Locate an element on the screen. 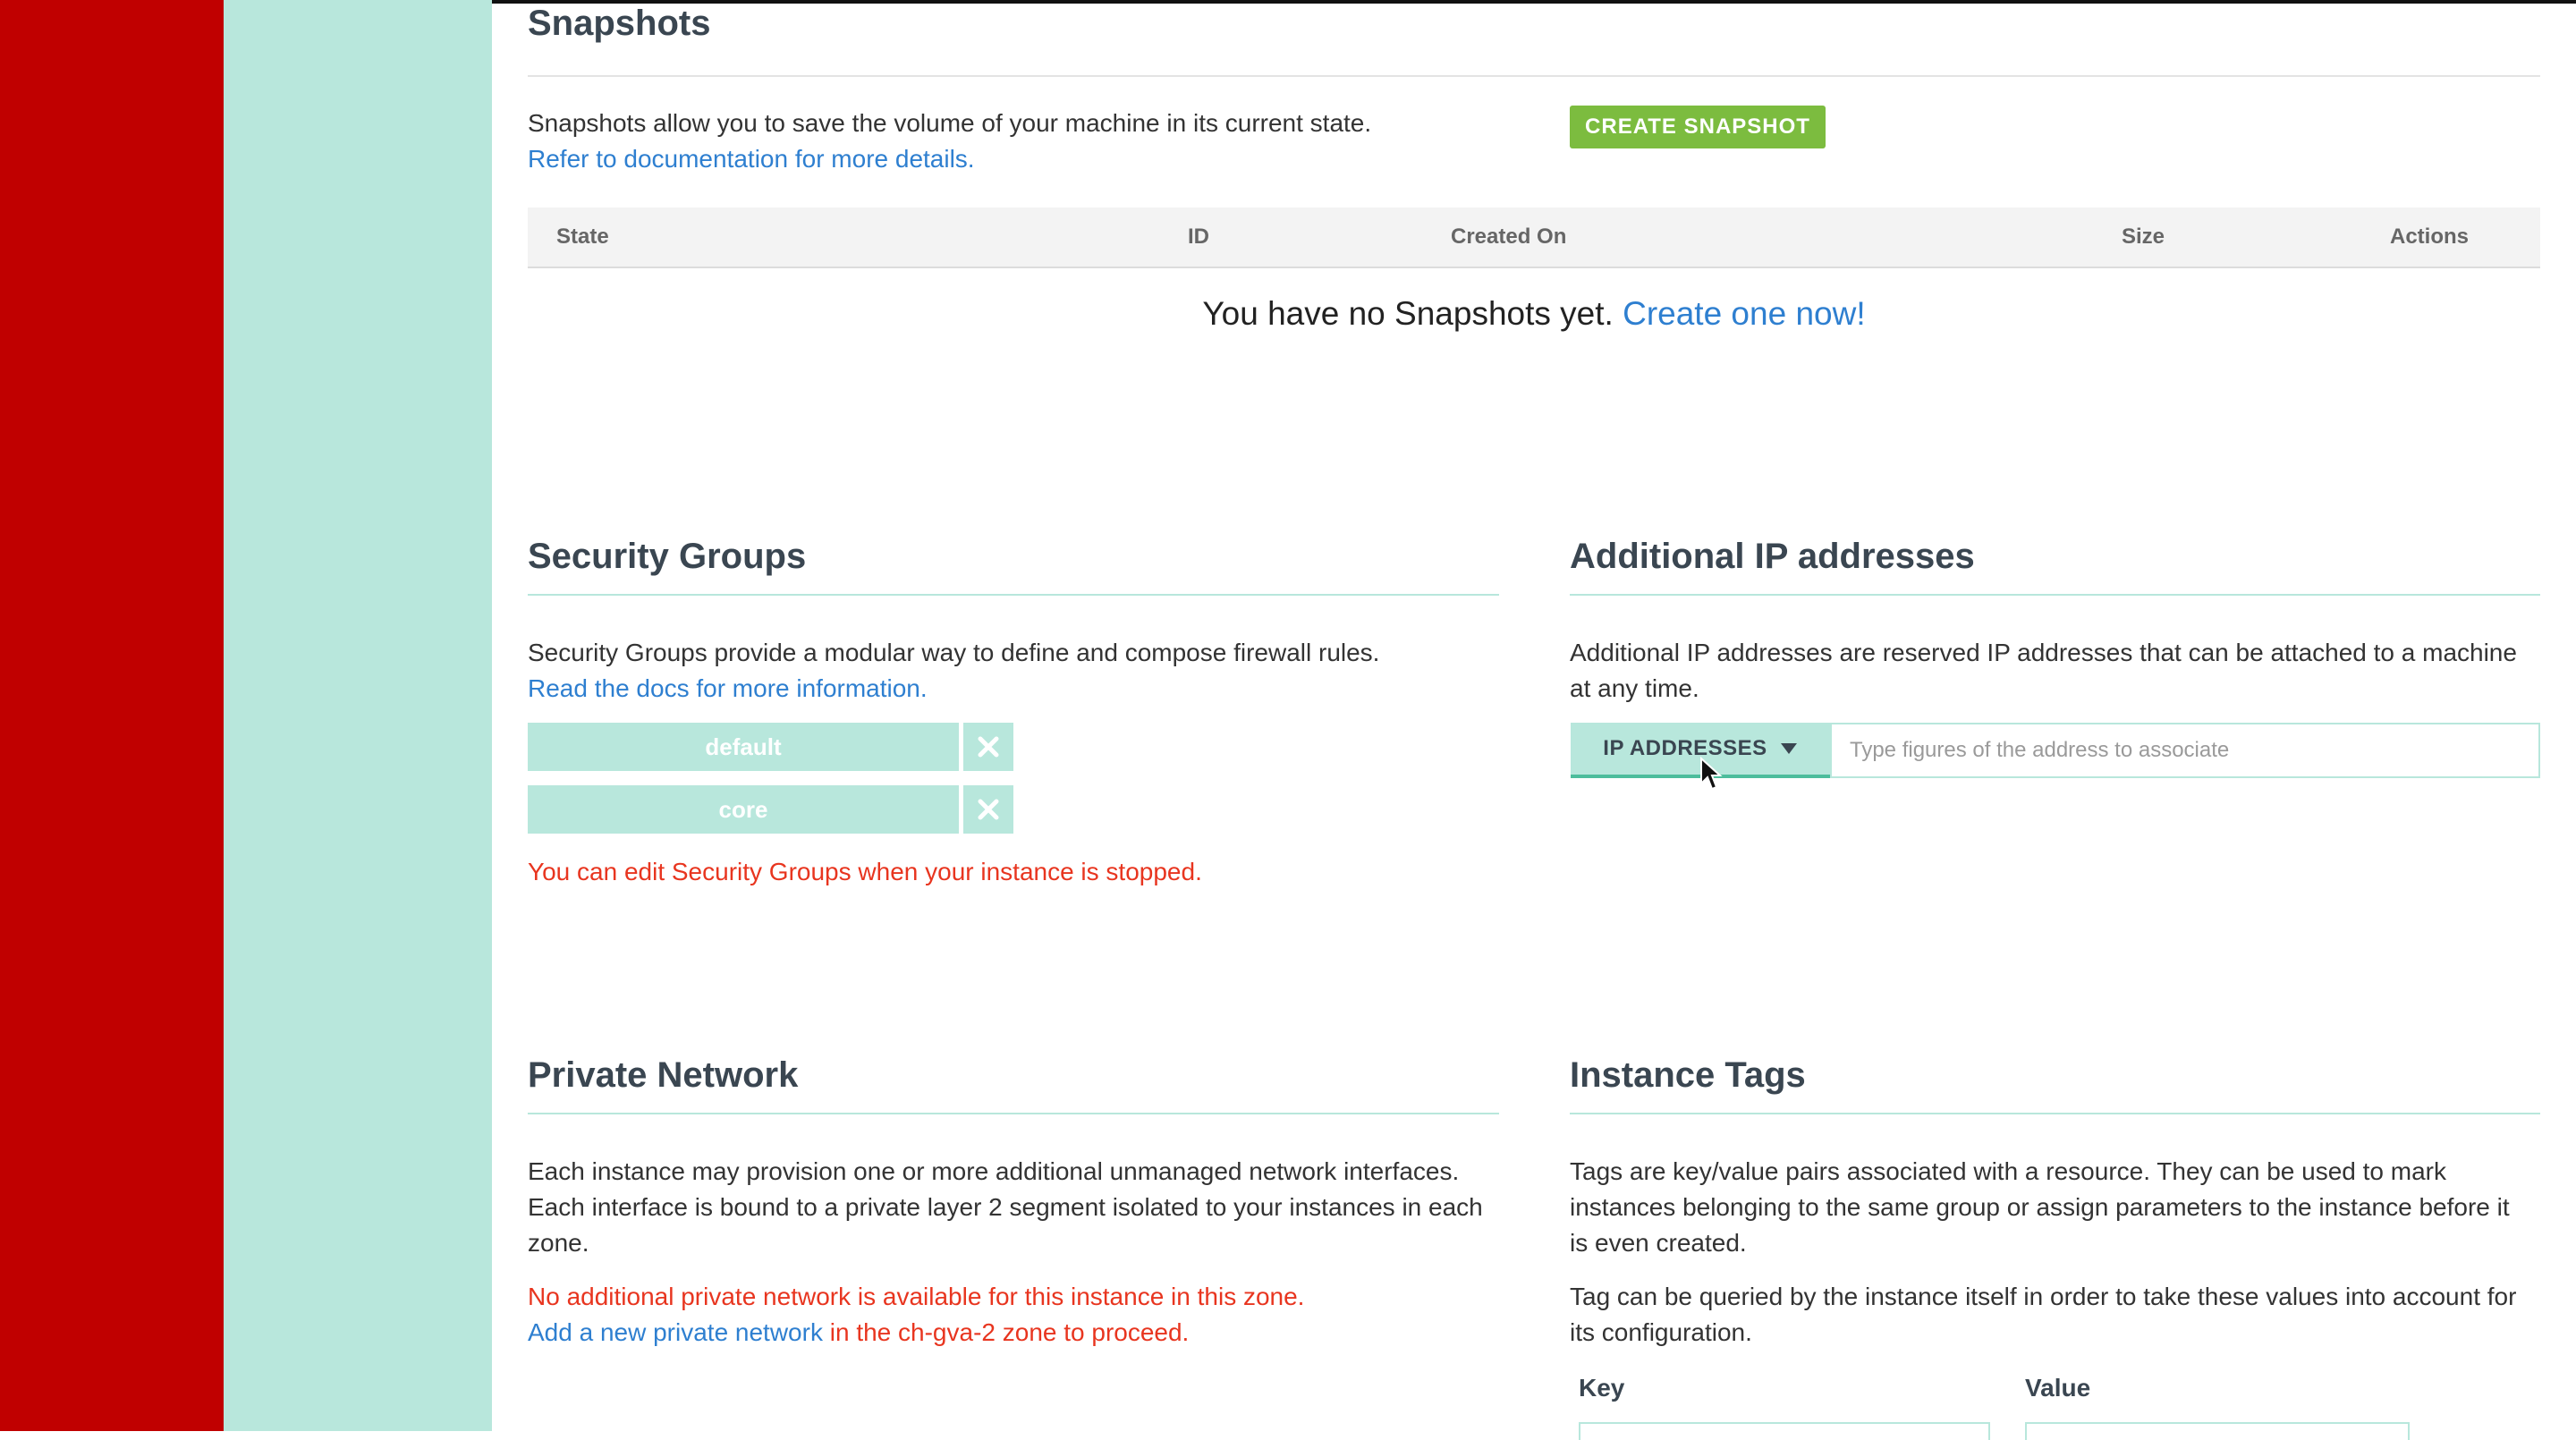  remove-group-default-button is located at coordinates (988, 747).